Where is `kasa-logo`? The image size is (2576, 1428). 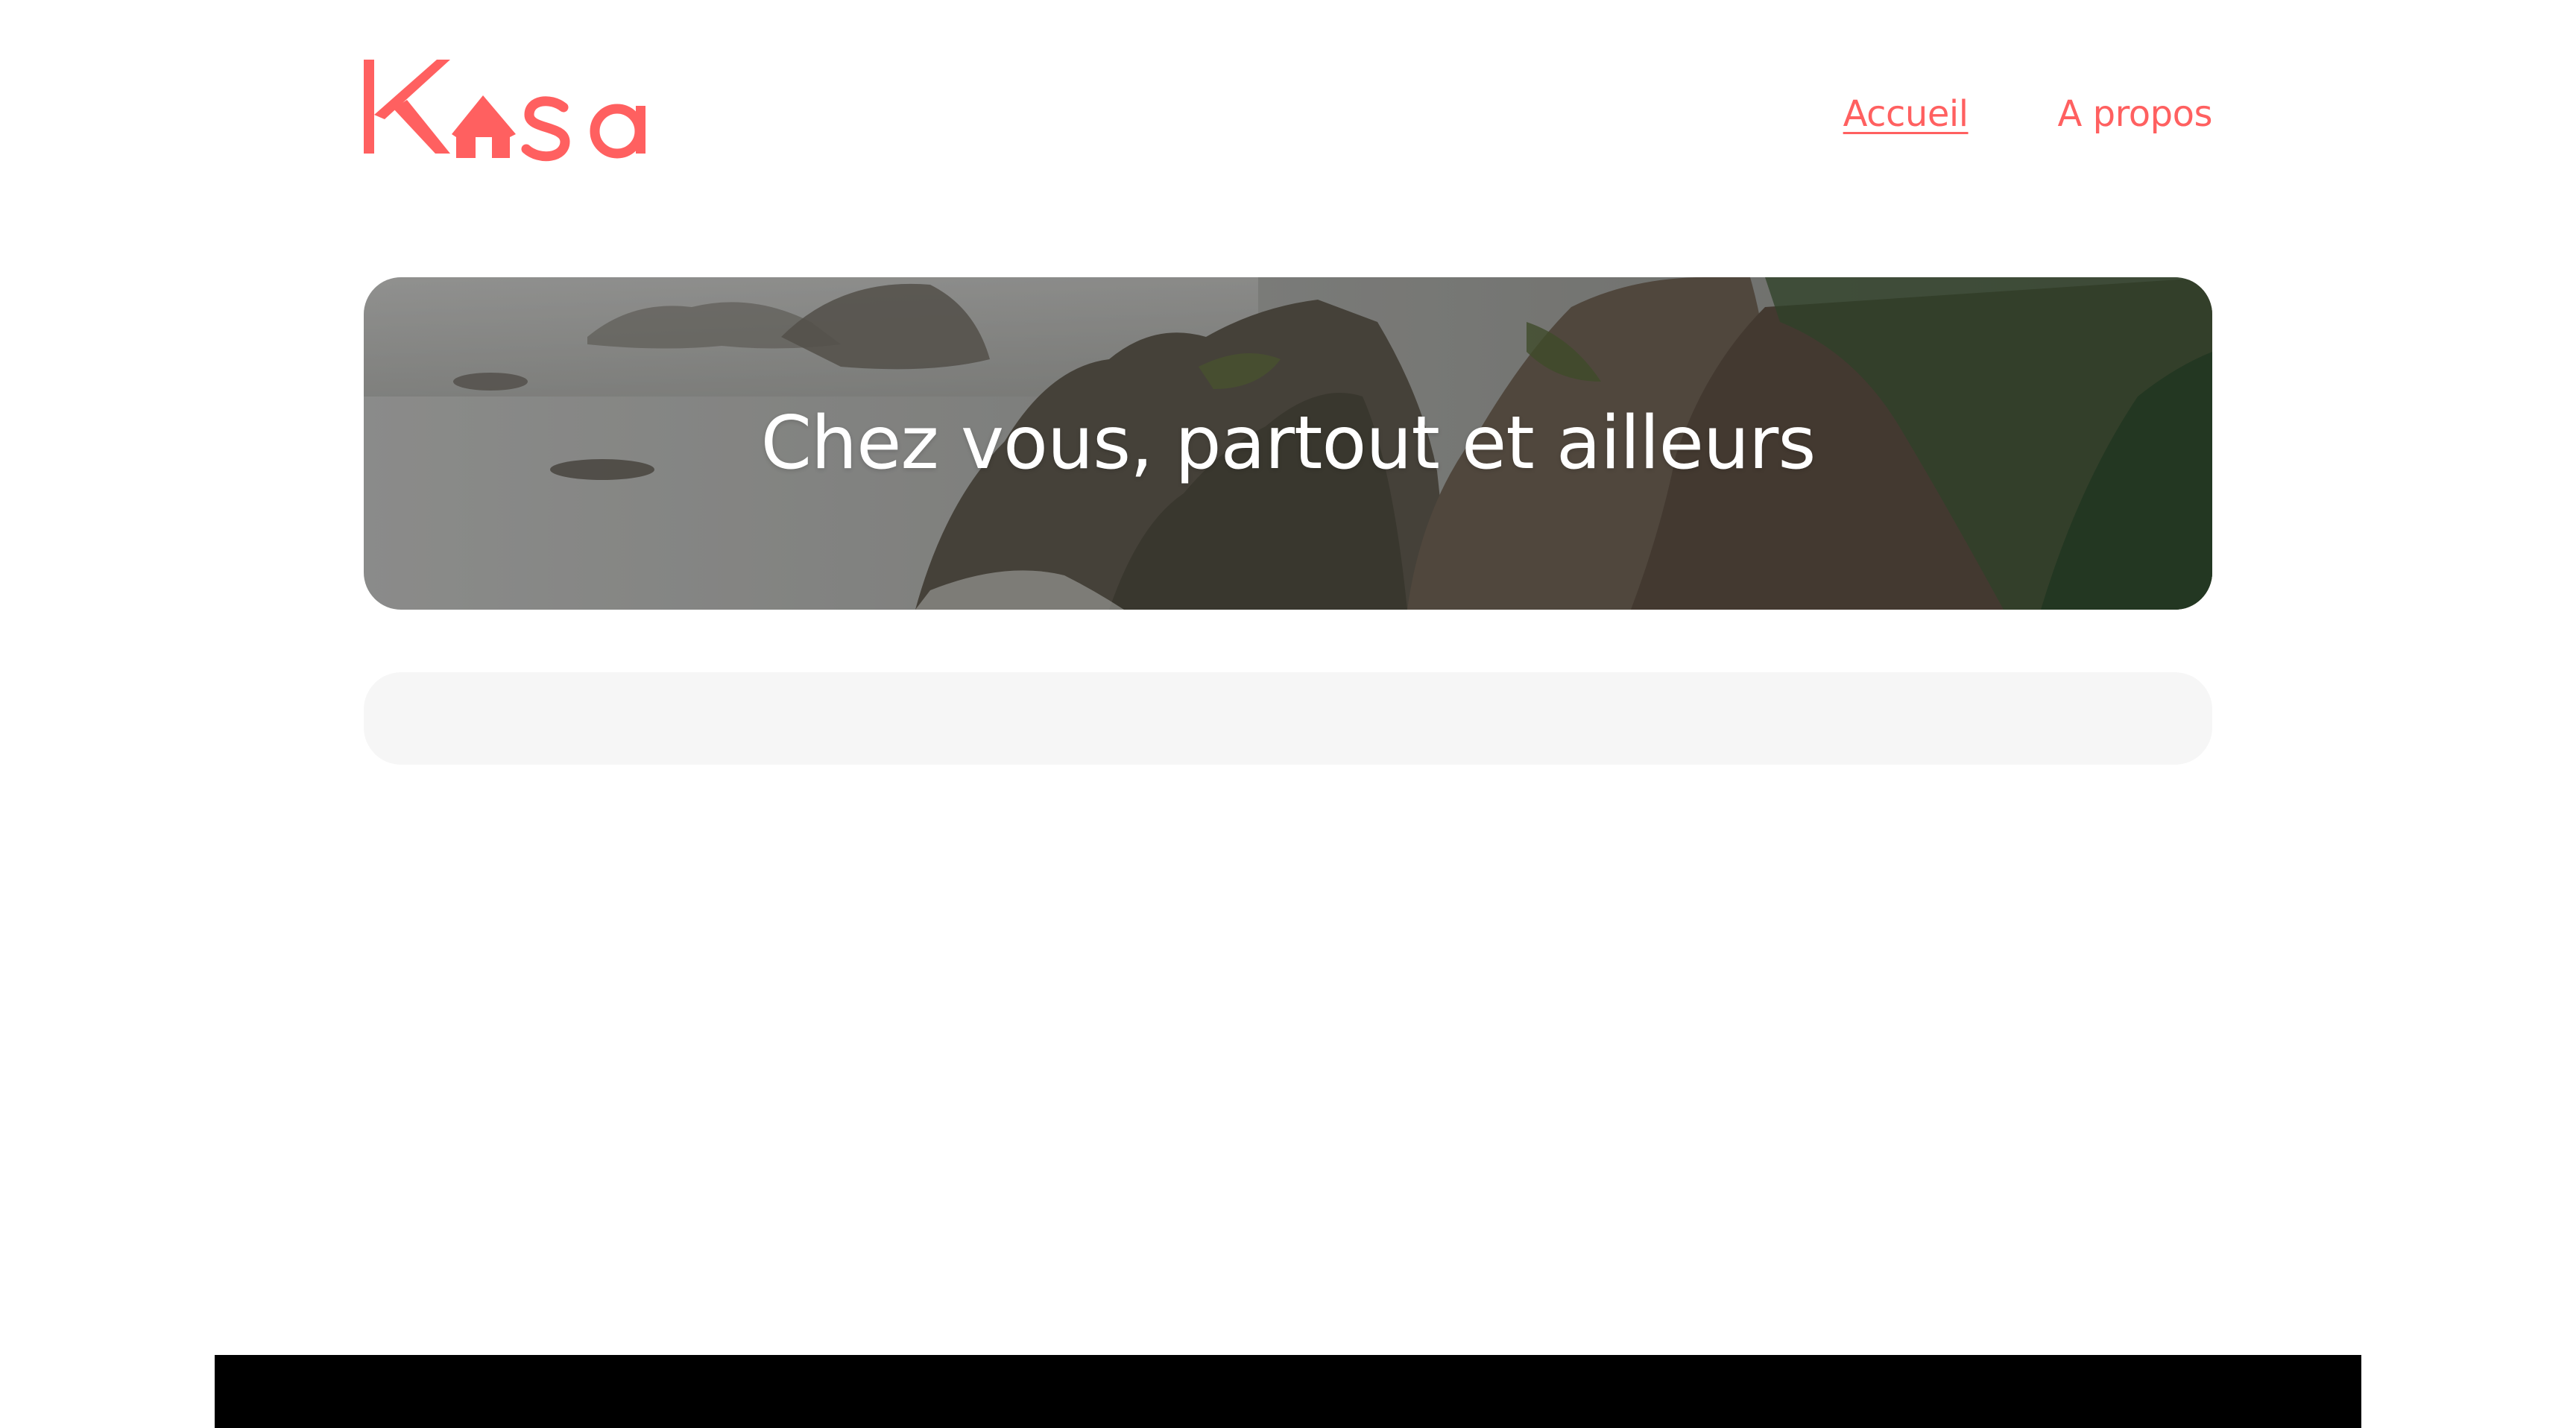 kasa-logo is located at coordinates (524, 111).